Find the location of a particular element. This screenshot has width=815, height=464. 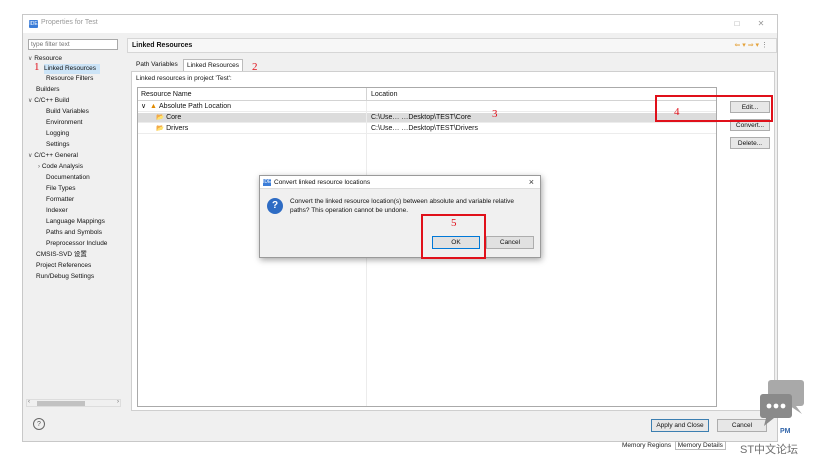

scrollbar-thumb is located at coordinates (61, 403).